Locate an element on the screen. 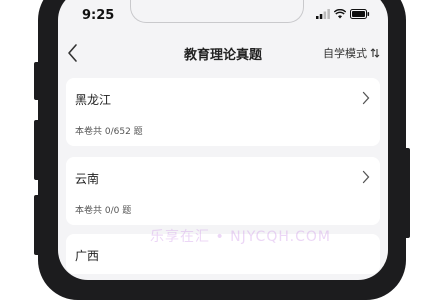  mode-label: 自学模式 is located at coordinates (345, 53).